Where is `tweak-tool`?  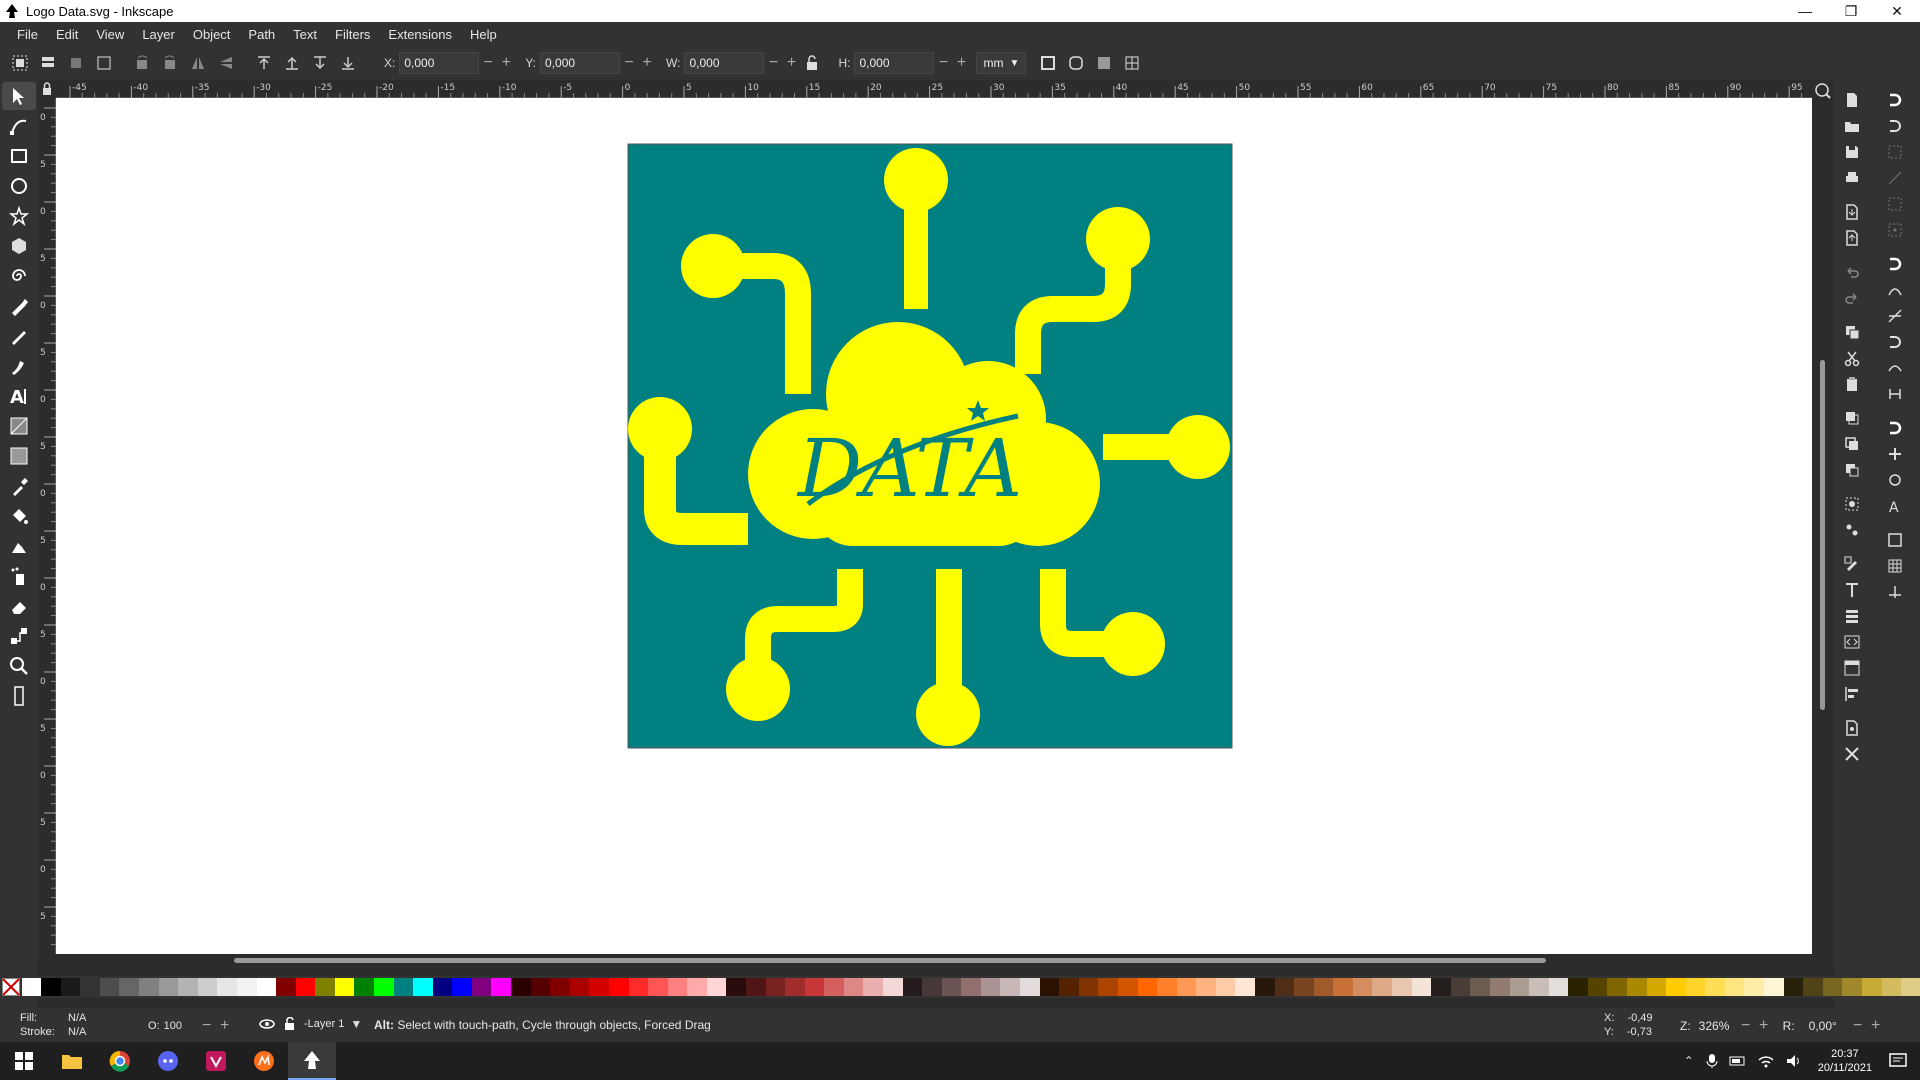
tweak-tool is located at coordinates (19, 546).